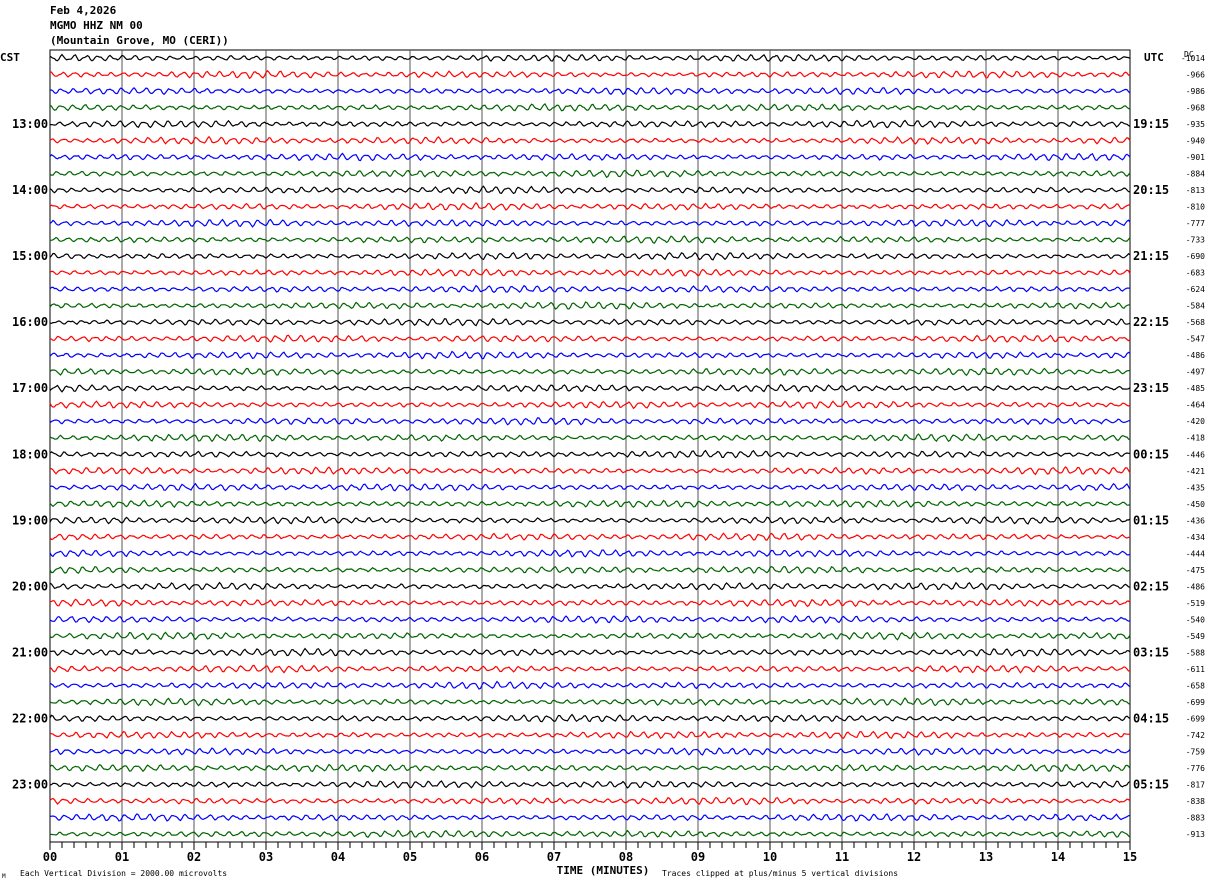  I want to click on dc-offset-label: -421, so click(1195, 471).